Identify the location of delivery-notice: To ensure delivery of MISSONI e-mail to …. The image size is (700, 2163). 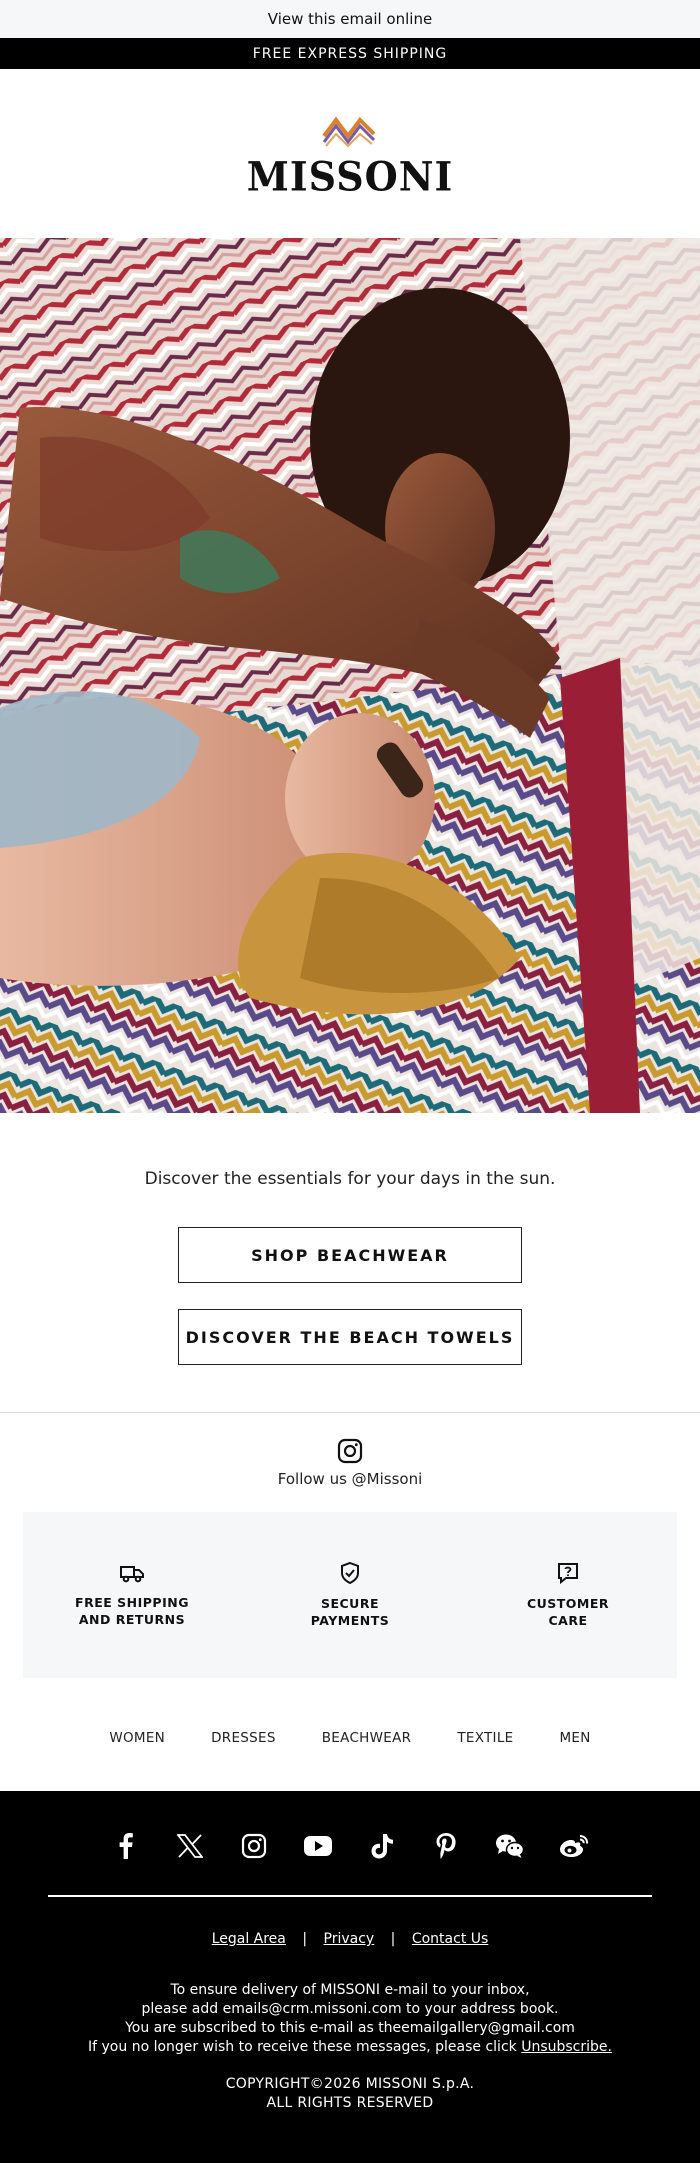
(350, 2019).